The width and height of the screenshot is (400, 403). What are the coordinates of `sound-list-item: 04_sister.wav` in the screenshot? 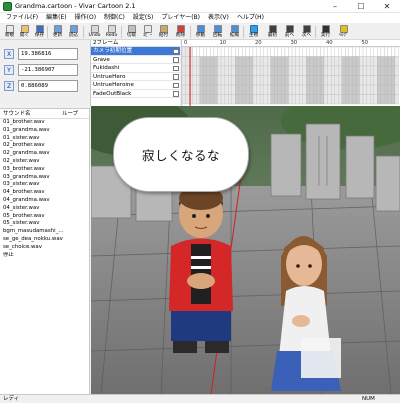 It's located at (44, 209).